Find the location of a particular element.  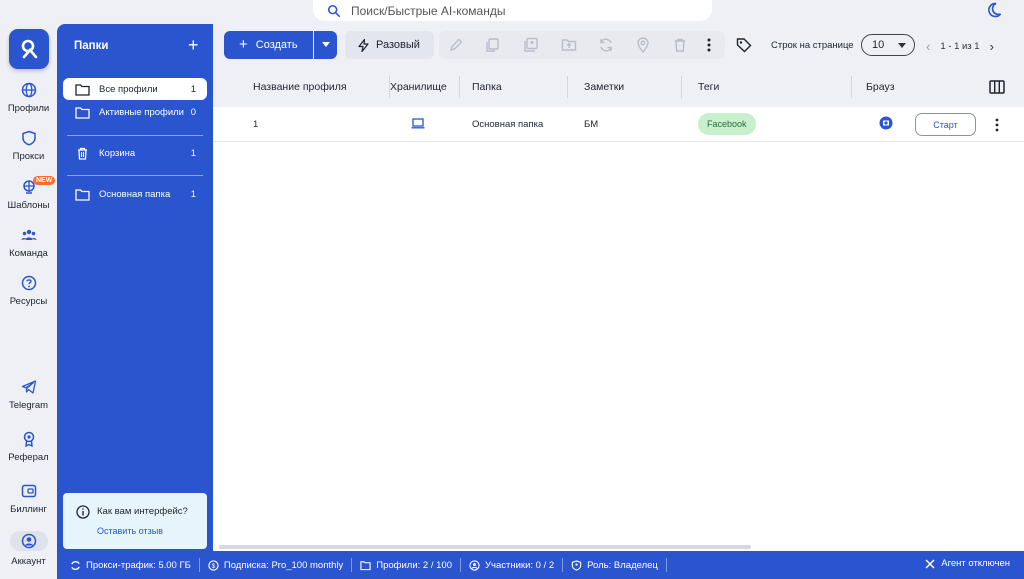

column-header-tags: Теги is located at coordinates (708, 87).